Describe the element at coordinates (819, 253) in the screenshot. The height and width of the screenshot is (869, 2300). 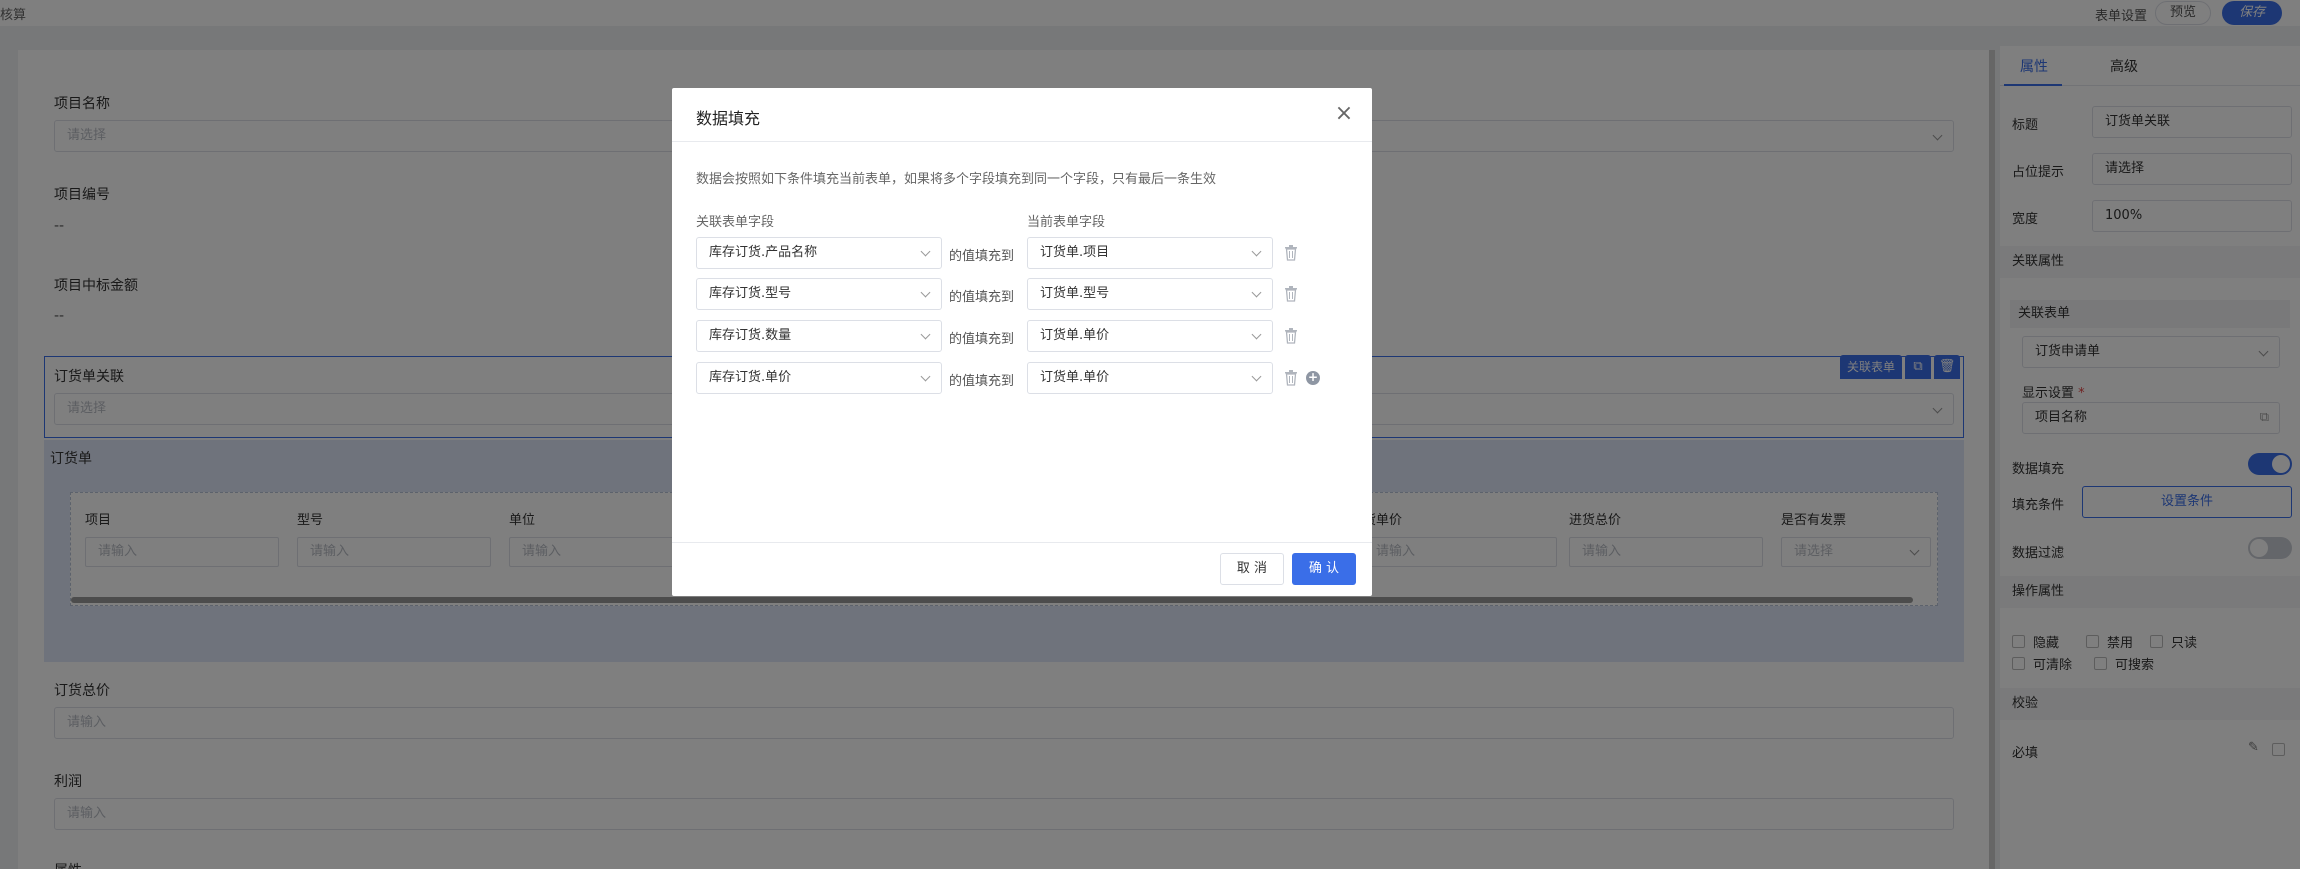
I see `source-field-select: 库存订货.产品名称` at that location.